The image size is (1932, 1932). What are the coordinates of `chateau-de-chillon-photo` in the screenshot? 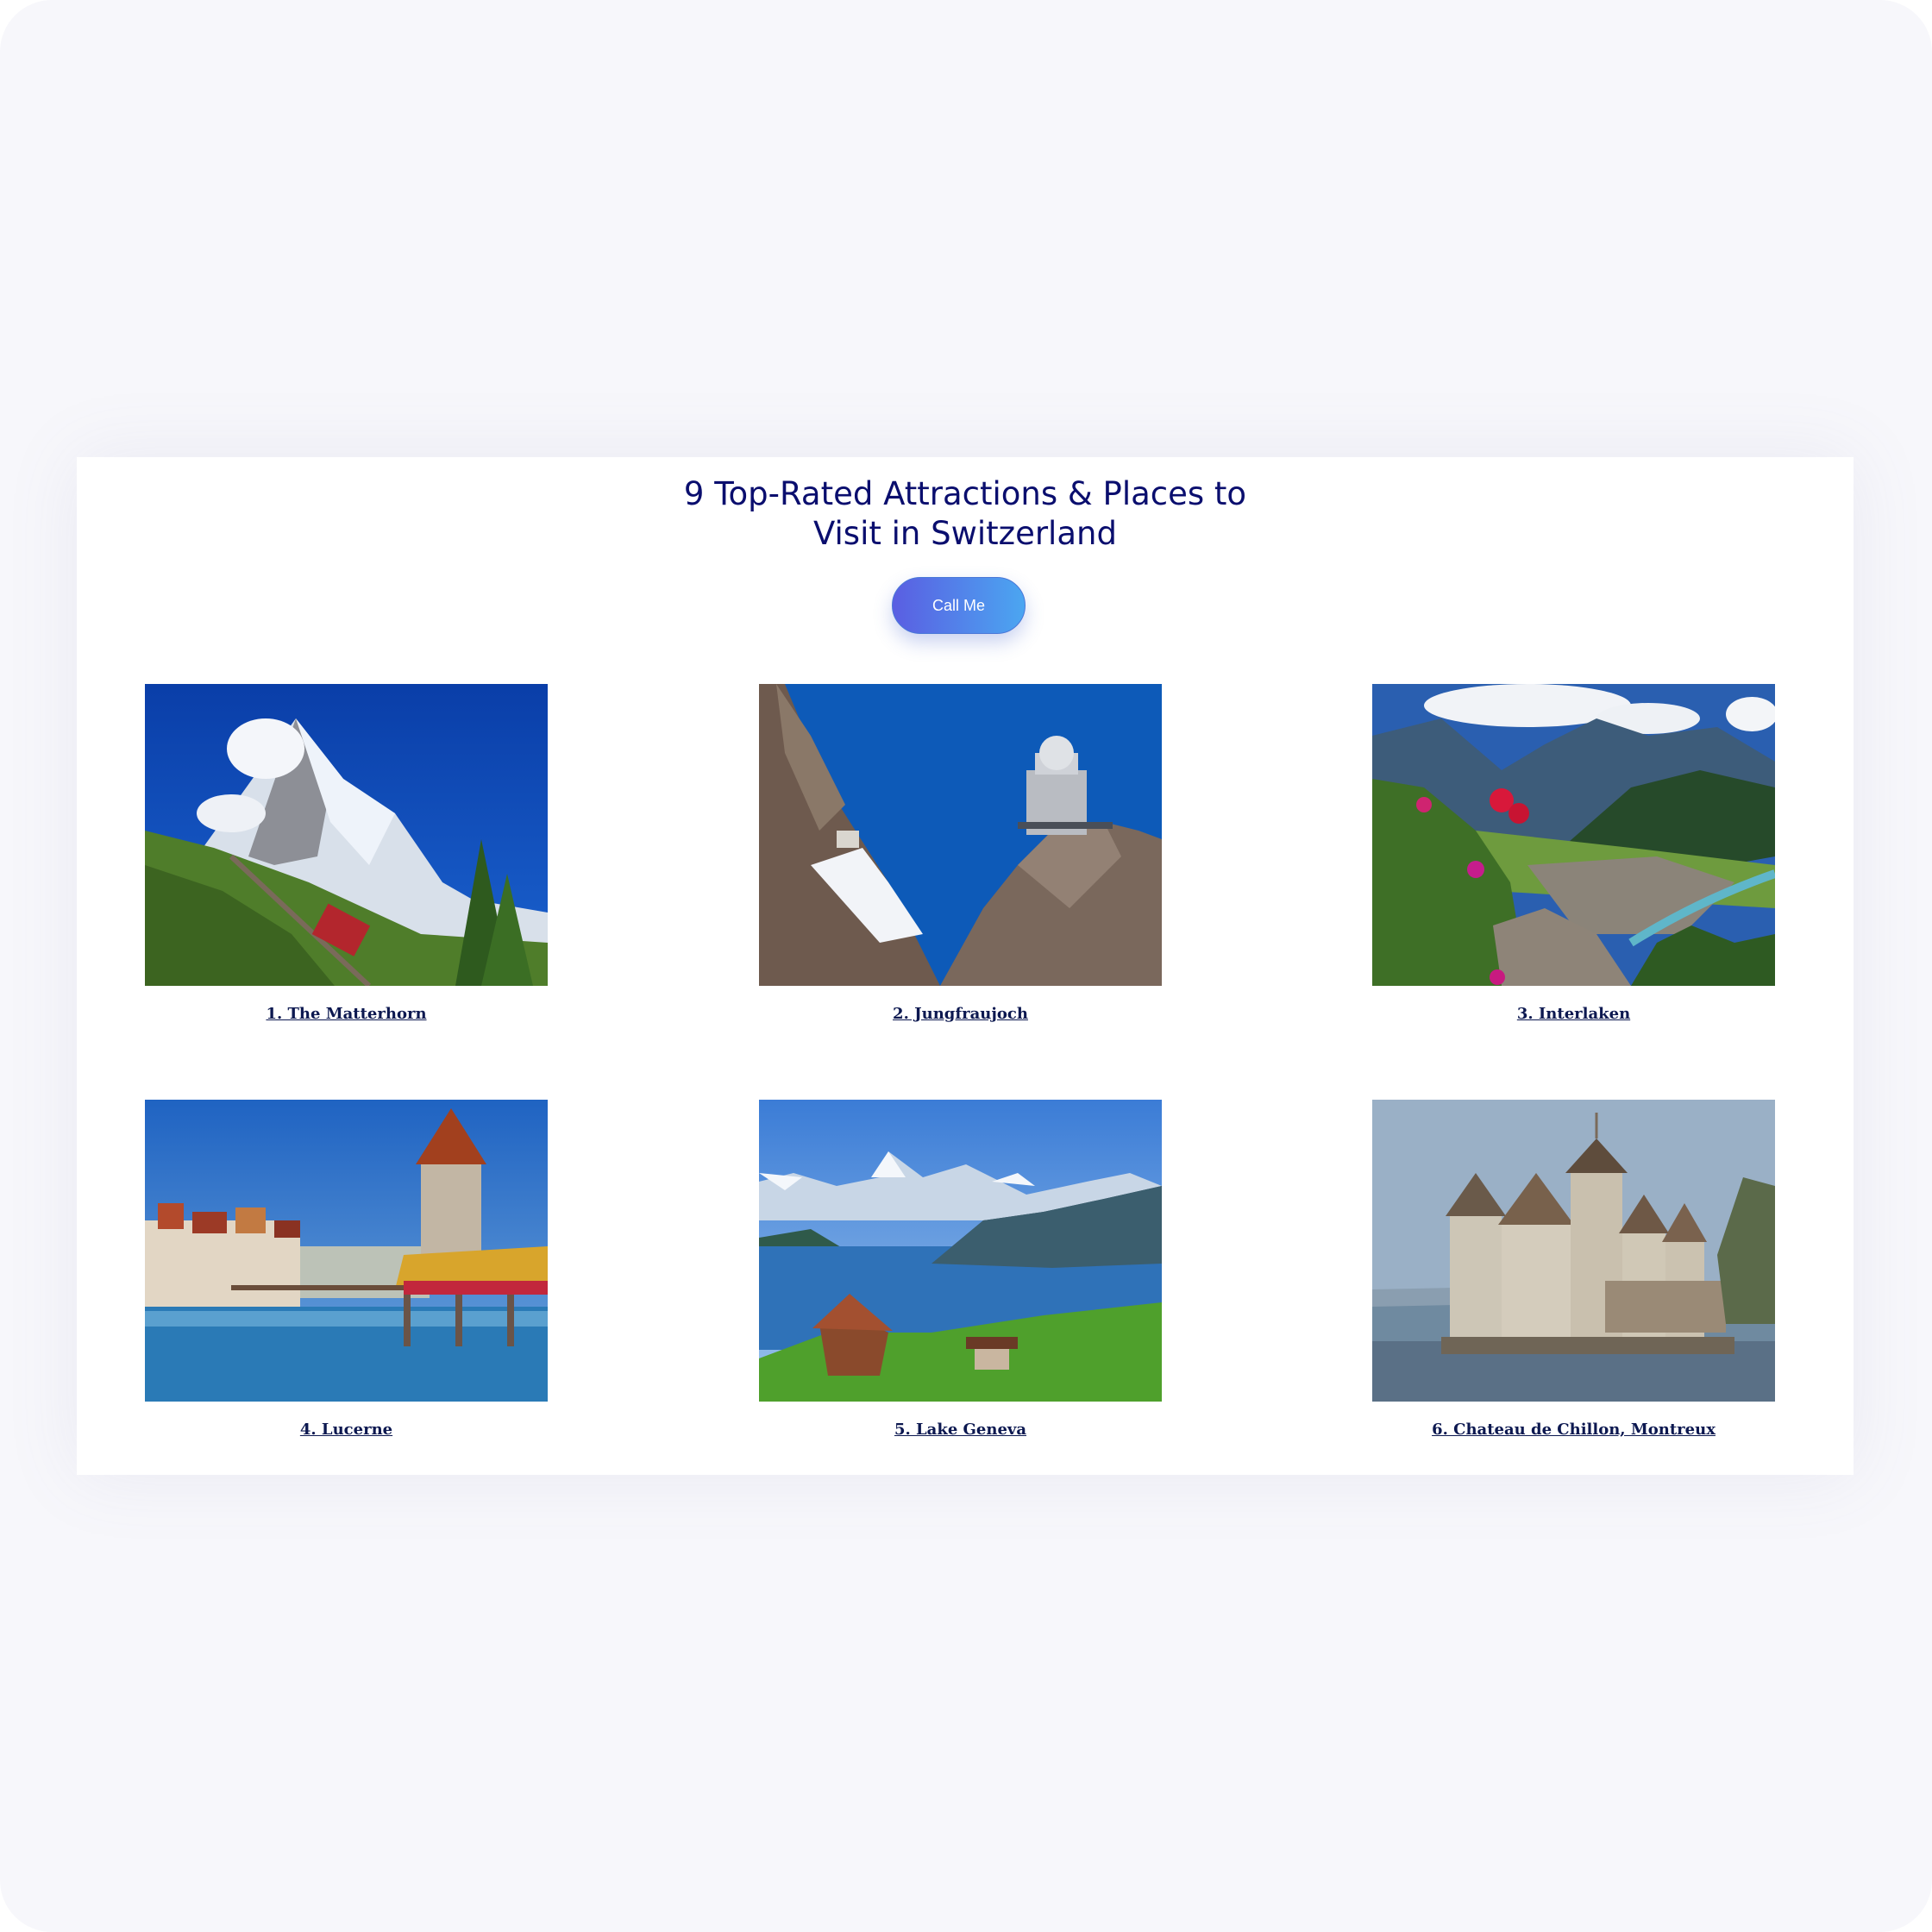 It's located at (1573, 1251).